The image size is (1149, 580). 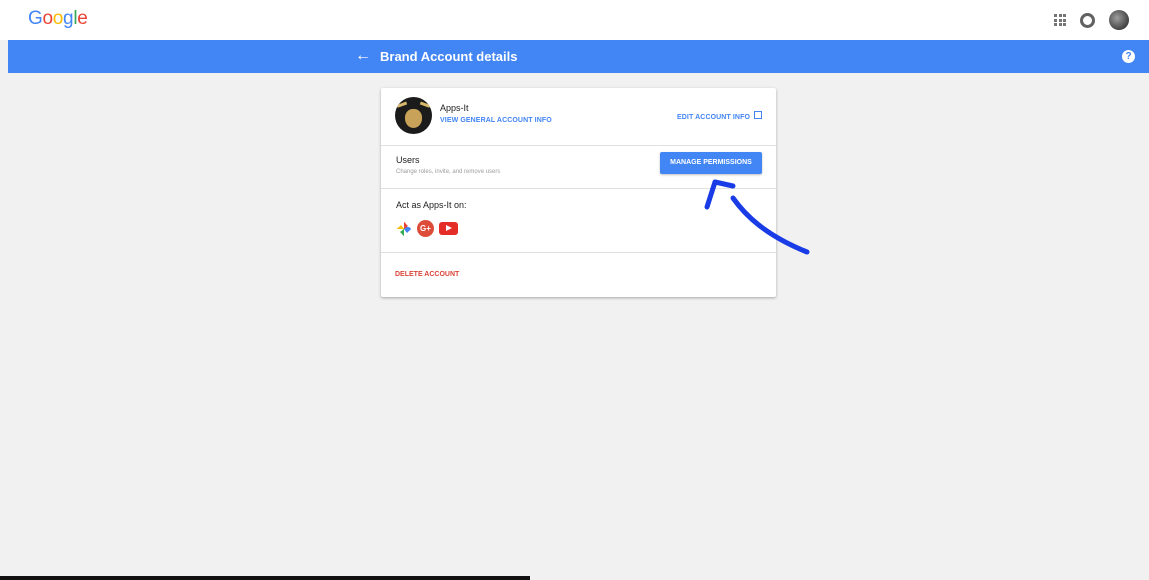 I want to click on external-link-icon, so click(x=758, y=114).